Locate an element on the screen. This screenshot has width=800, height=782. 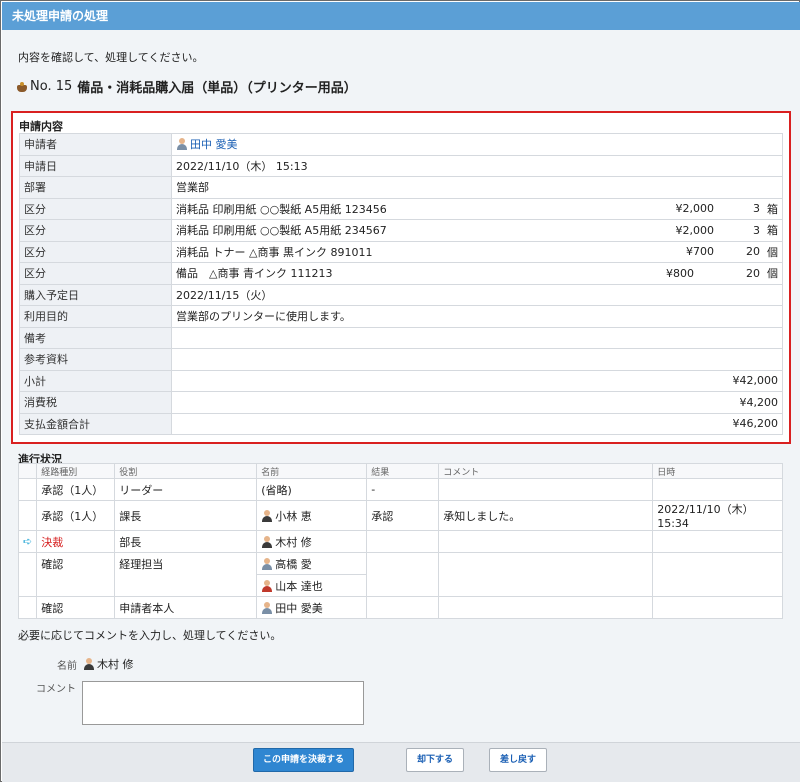
role: リーダー is located at coordinates (186, 489).